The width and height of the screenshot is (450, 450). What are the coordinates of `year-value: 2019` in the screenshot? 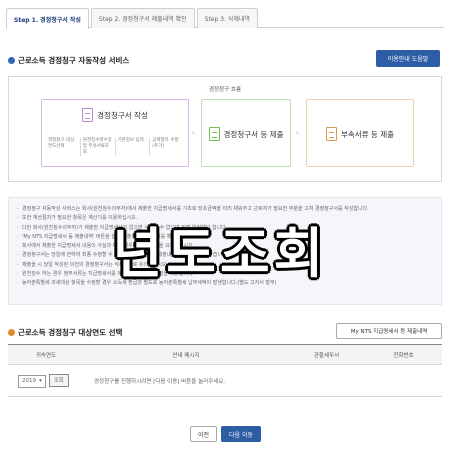 It's located at (29, 381).